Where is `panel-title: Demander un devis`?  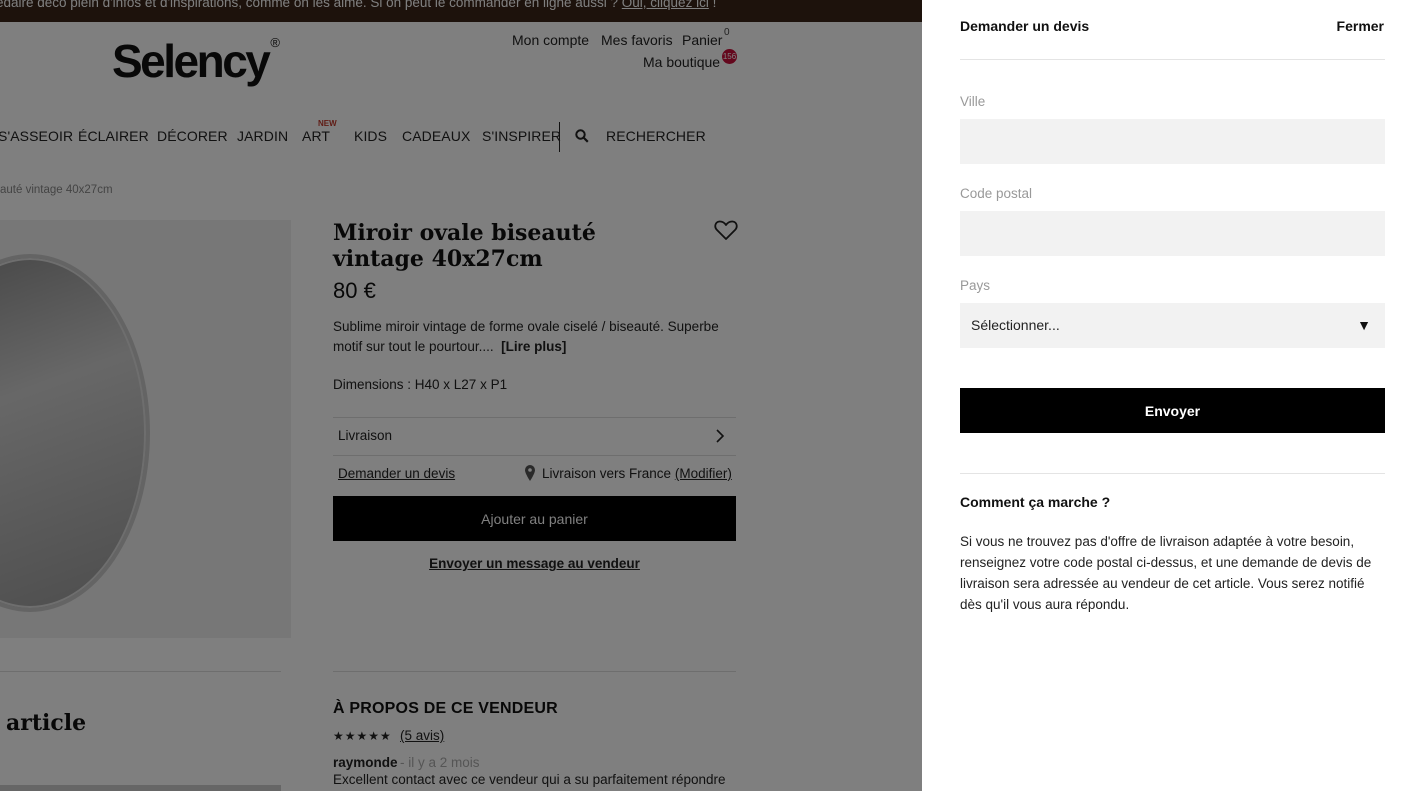
panel-title: Demander un devis is located at coordinates (1025, 26).